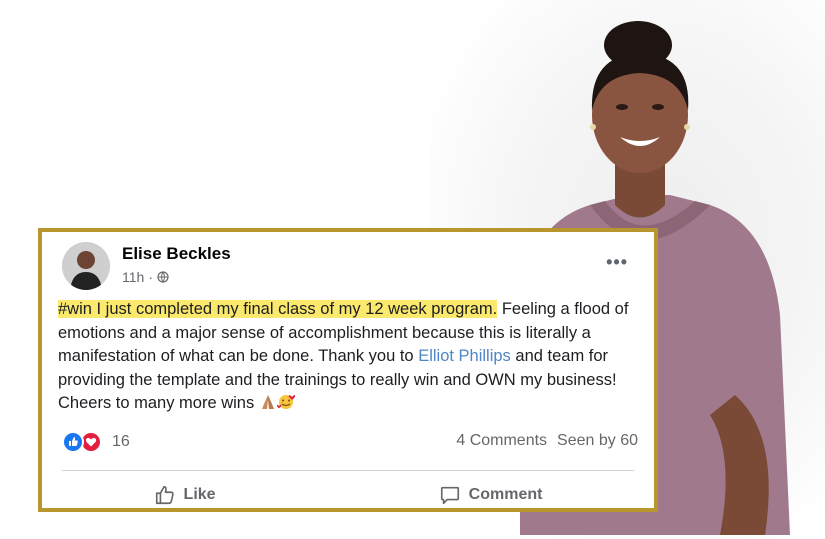 The height and width of the screenshot is (539, 825). What do you see at coordinates (501, 441) in the screenshot?
I see `comments-count: 4 Comments` at bounding box center [501, 441].